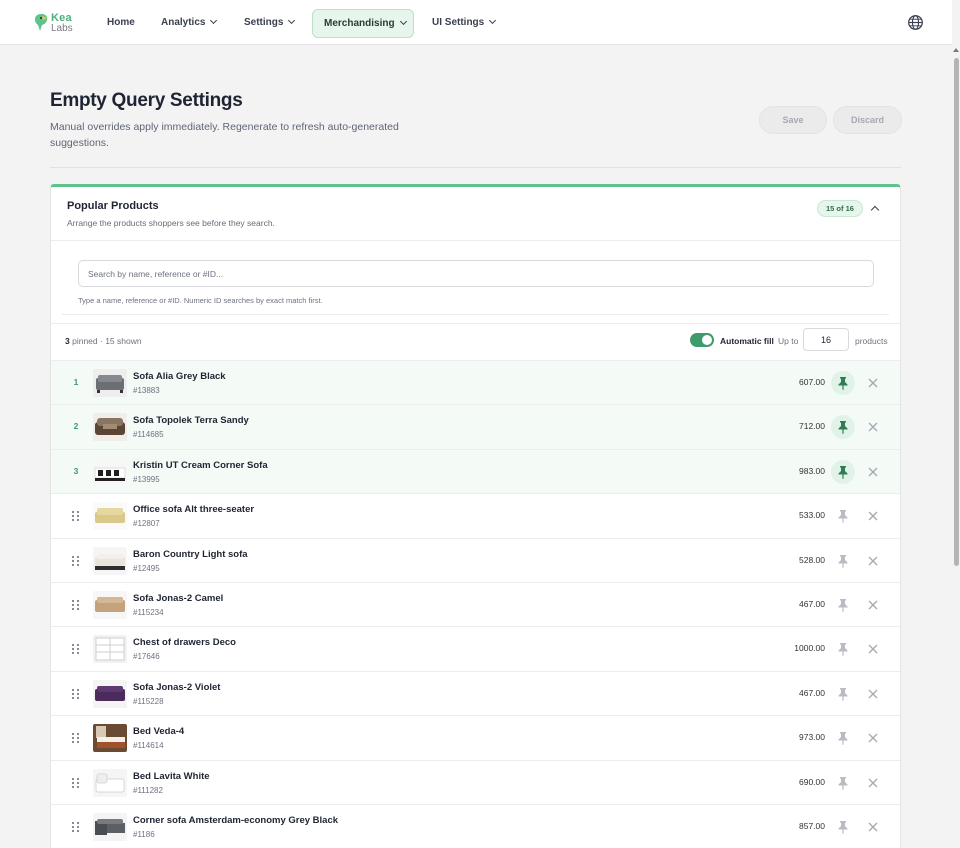  I want to click on chevron-up-icon, so click(875, 210).